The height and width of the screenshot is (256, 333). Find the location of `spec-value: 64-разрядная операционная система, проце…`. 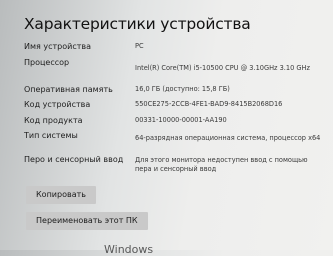

spec-value: 64-разрядная операционная система, проце… is located at coordinates (228, 138).